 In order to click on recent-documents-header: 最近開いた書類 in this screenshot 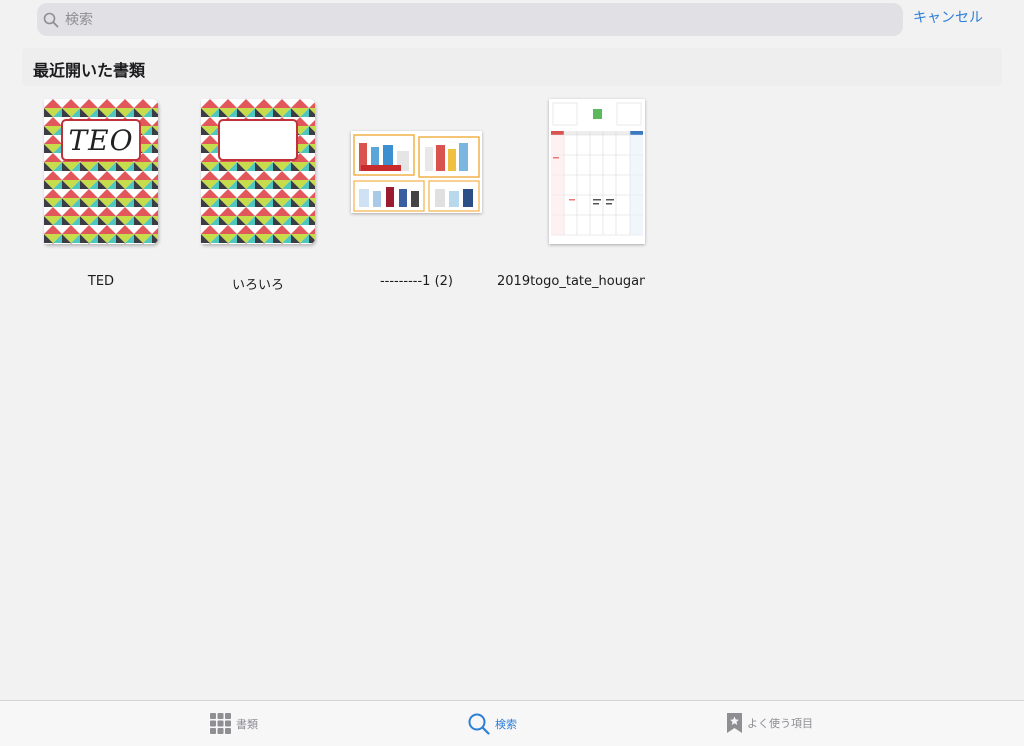, I will do `click(512, 67)`.